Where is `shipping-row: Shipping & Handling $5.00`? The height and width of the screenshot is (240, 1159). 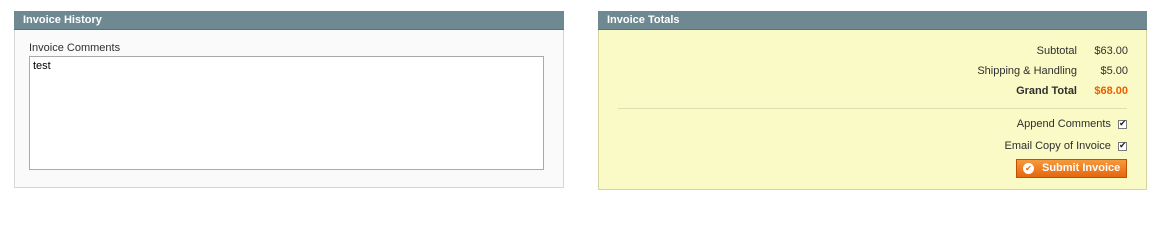 shipping-row: Shipping & Handling $5.00 is located at coordinates (1028, 71).